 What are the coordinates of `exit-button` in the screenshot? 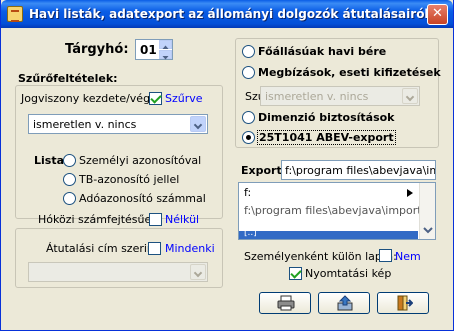 It's located at (403, 303).